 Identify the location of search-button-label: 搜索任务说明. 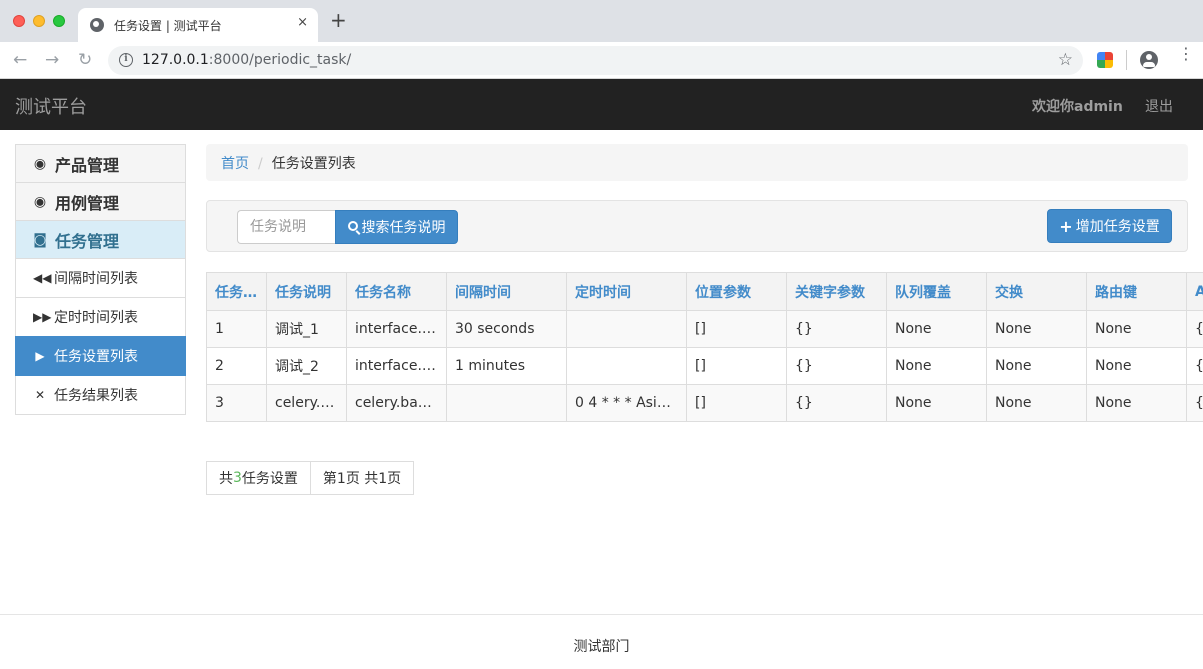
(403, 228).